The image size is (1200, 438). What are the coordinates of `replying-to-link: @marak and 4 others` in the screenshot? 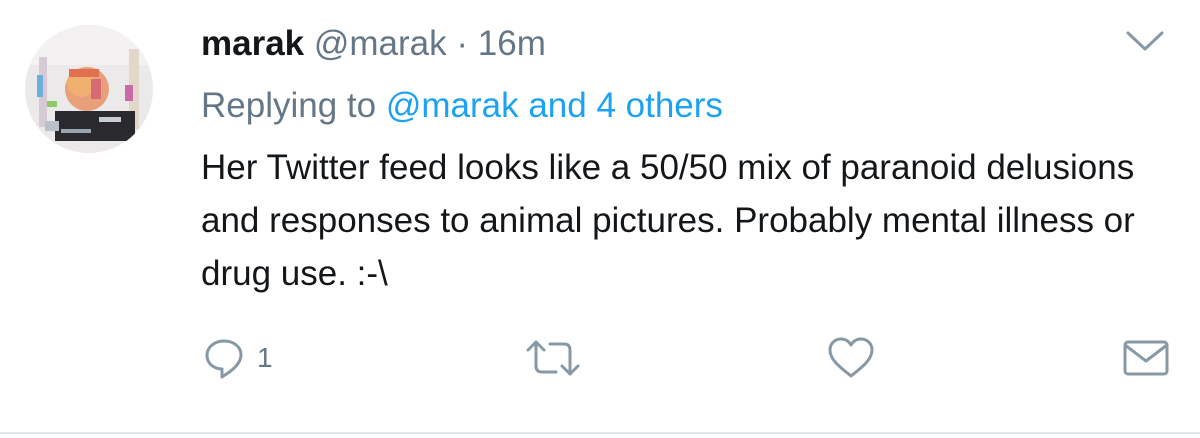 It's located at (554, 105).